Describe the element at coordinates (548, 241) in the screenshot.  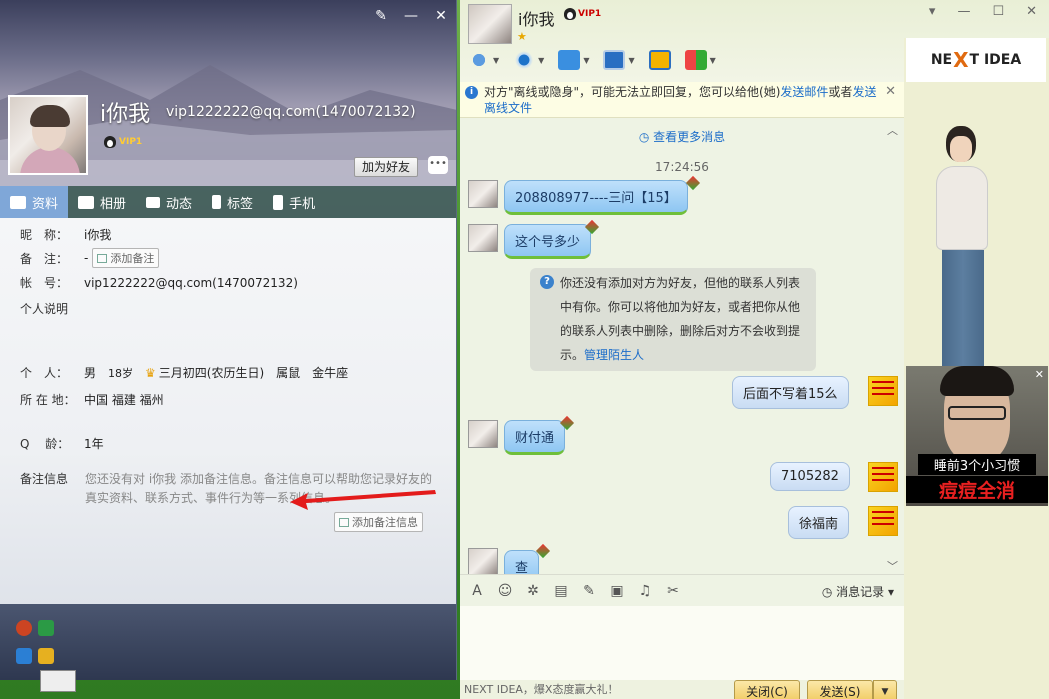
I see `message-bubble: 这个号多少` at that location.